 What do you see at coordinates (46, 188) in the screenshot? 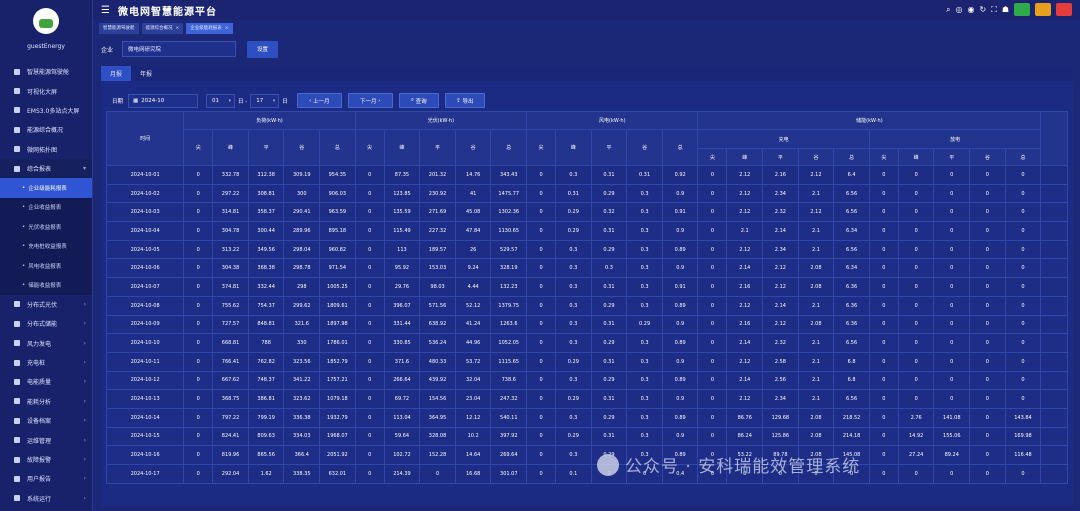
I see `sidebar-subitem-0: 企业级能耗报表` at bounding box center [46, 188].